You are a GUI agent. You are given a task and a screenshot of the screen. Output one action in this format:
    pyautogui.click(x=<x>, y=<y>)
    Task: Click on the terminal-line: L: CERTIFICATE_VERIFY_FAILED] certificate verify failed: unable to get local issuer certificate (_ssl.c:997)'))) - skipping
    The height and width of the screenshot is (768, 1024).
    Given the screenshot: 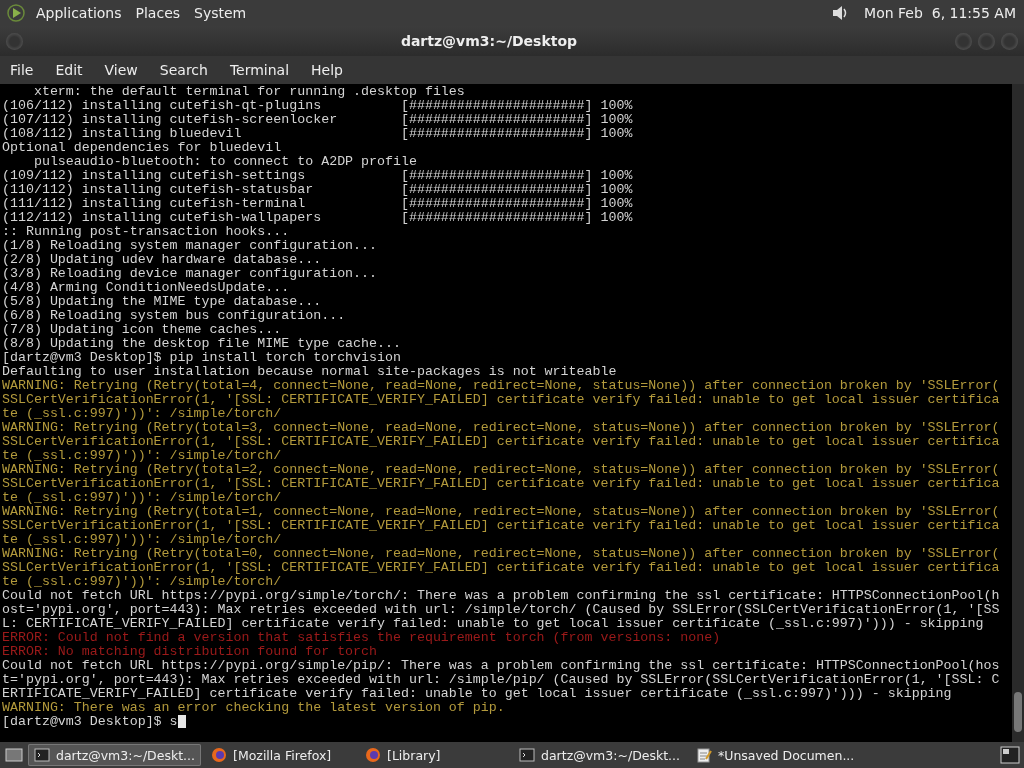 What is the action you would take?
    pyautogui.click(x=493, y=624)
    